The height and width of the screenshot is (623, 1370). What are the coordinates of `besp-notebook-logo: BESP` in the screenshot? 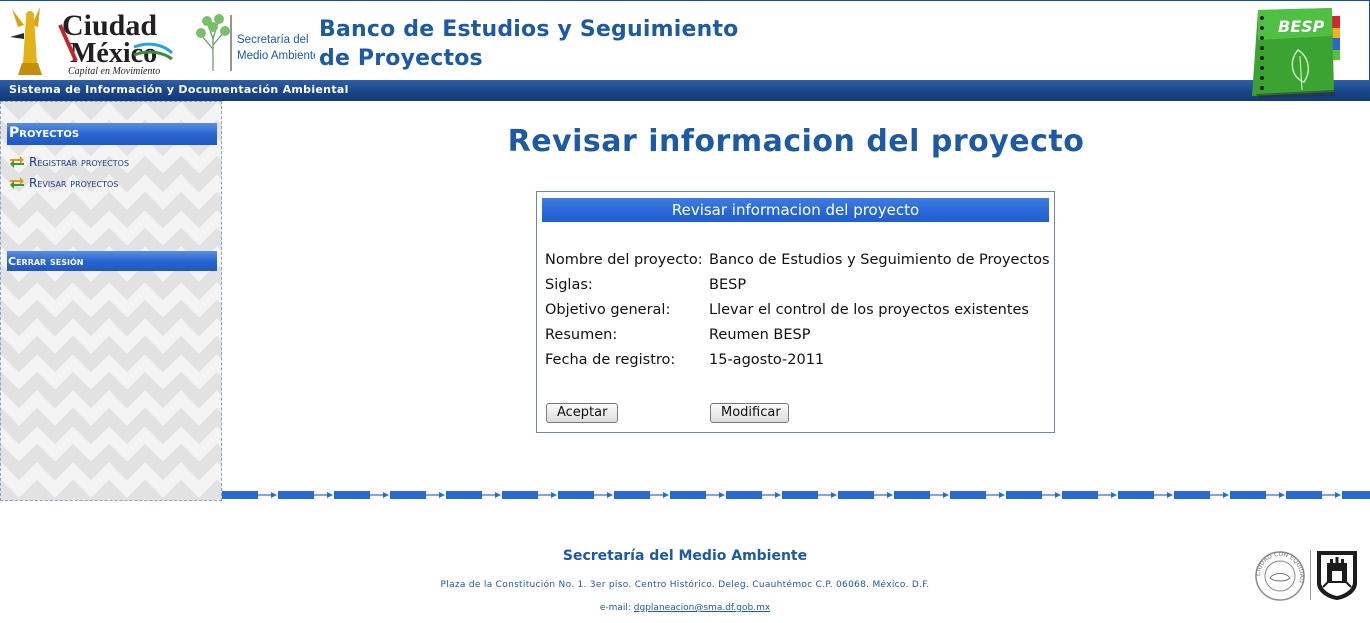 It's located at (1296, 53).